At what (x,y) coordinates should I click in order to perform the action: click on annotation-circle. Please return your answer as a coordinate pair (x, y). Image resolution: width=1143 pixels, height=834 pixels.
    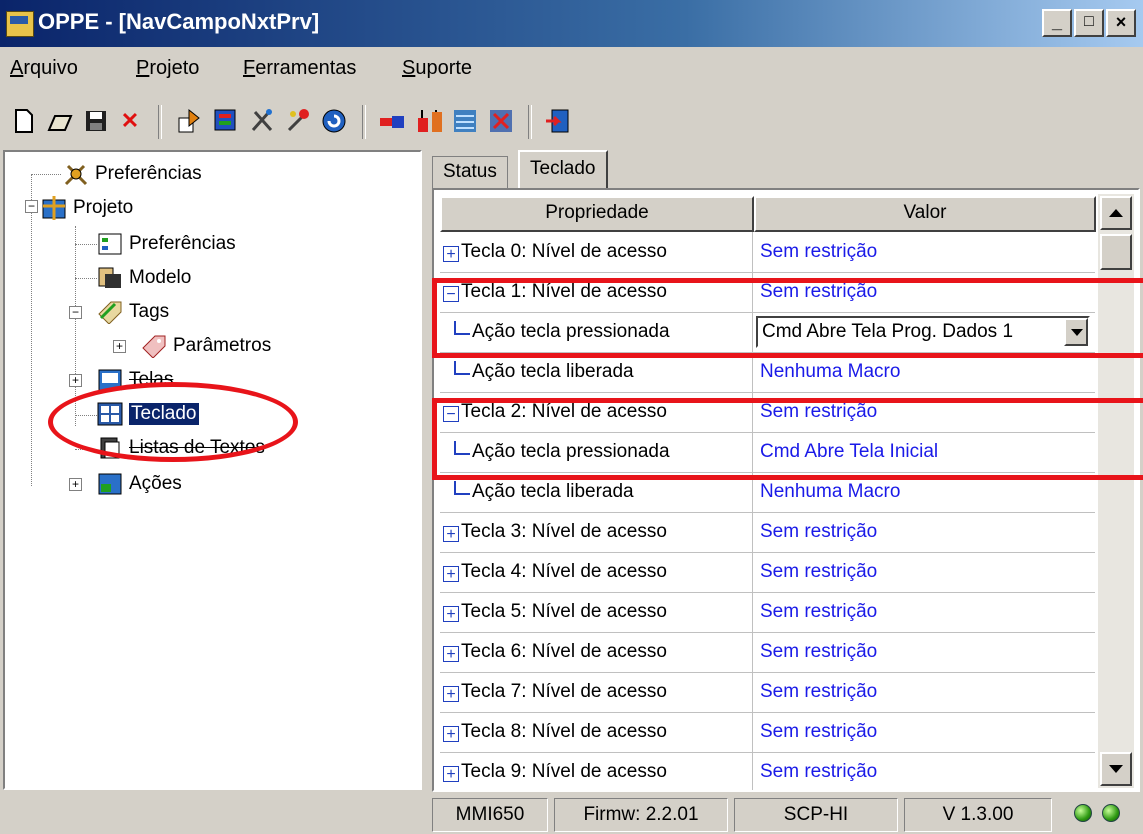
    Looking at the image, I should click on (173, 422).